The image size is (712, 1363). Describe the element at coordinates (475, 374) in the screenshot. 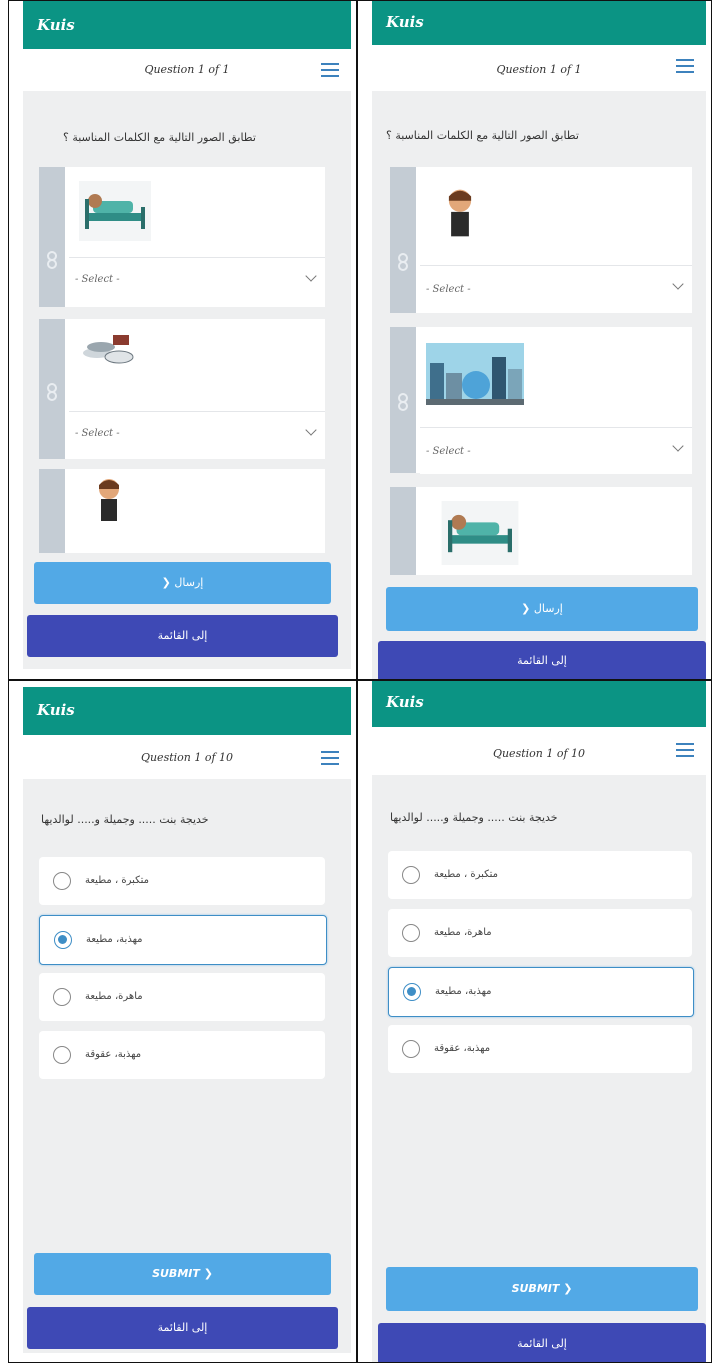

I see `city-image` at that location.